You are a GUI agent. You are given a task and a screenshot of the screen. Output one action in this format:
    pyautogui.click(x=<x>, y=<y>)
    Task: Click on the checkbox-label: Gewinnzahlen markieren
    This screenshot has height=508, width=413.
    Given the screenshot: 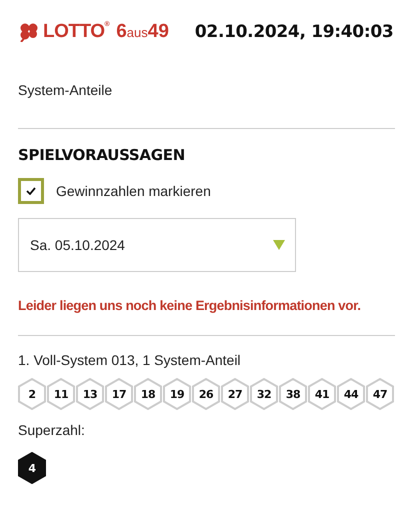 What is the action you would take?
    pyautogui.click(x=133, y=191)
    